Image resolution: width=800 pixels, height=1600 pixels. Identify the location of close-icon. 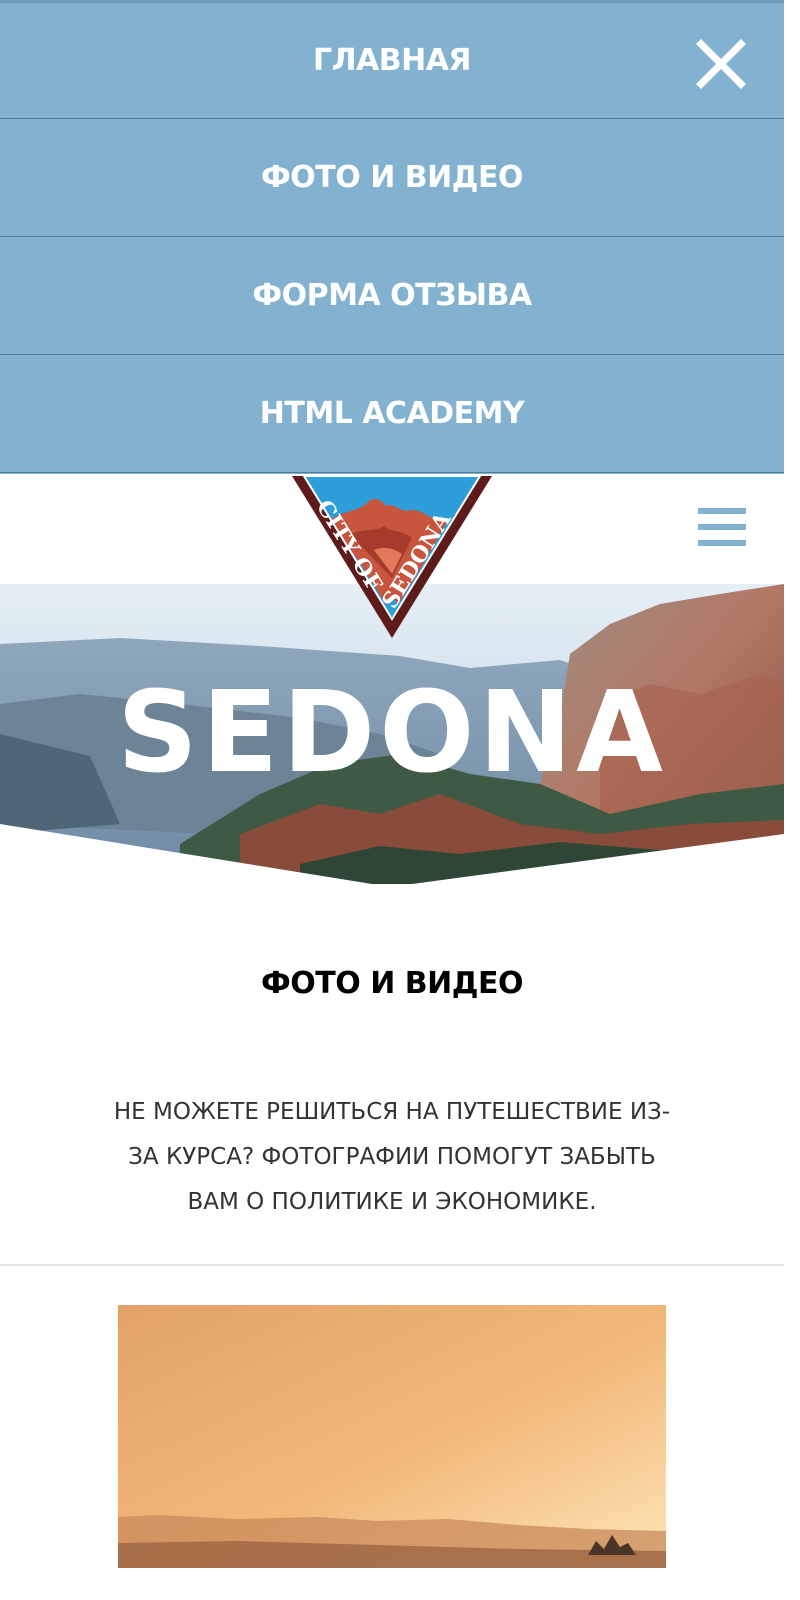
(721, 64).